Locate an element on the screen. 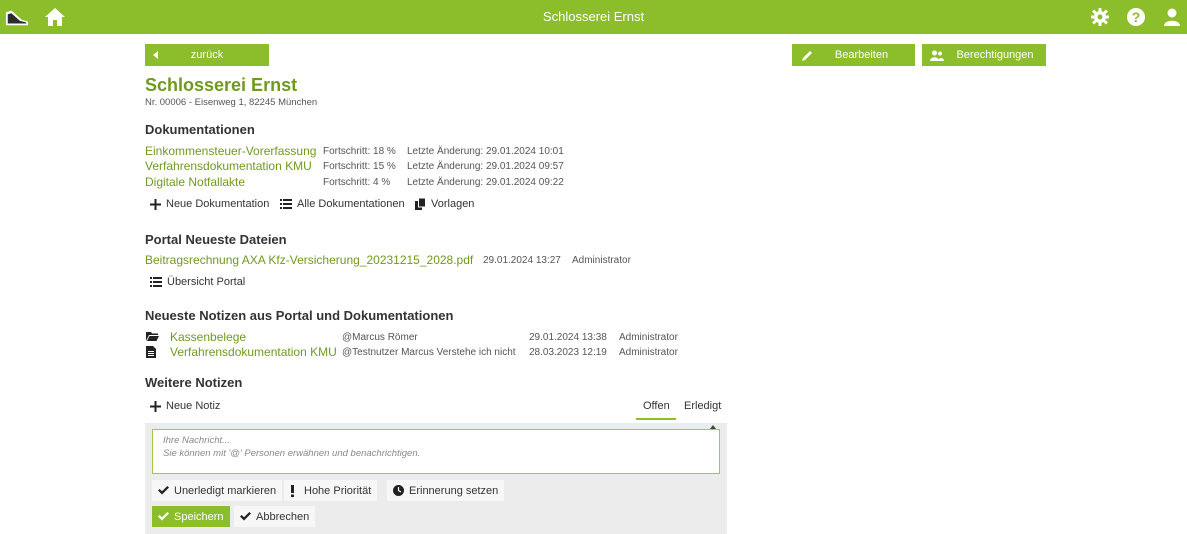 The height and width of the screenshot is (534, 1187). cancel-button: Abbrechen is located at coordinates (275, 516).